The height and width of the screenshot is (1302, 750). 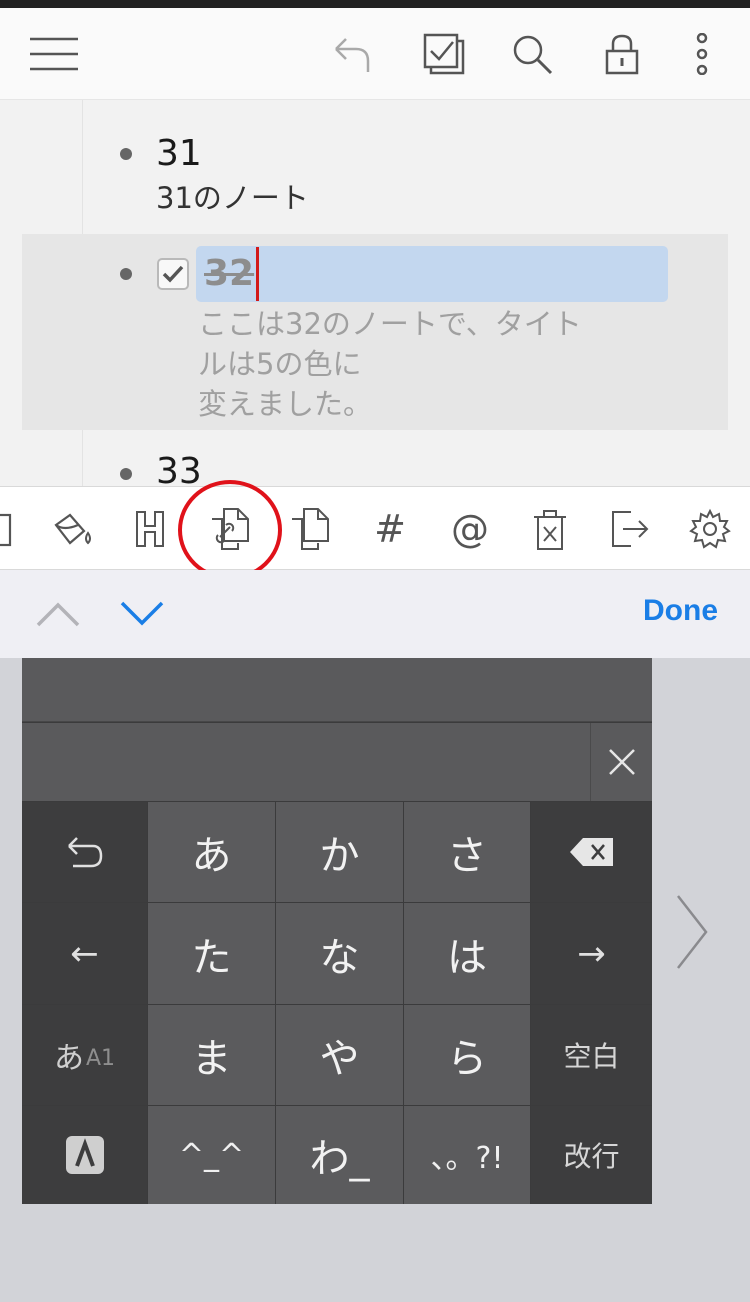 What do you see at coordinates (339, 1155) in the screenshot?
I see `kana-key: わ_` at bounding box center [339, 1155].